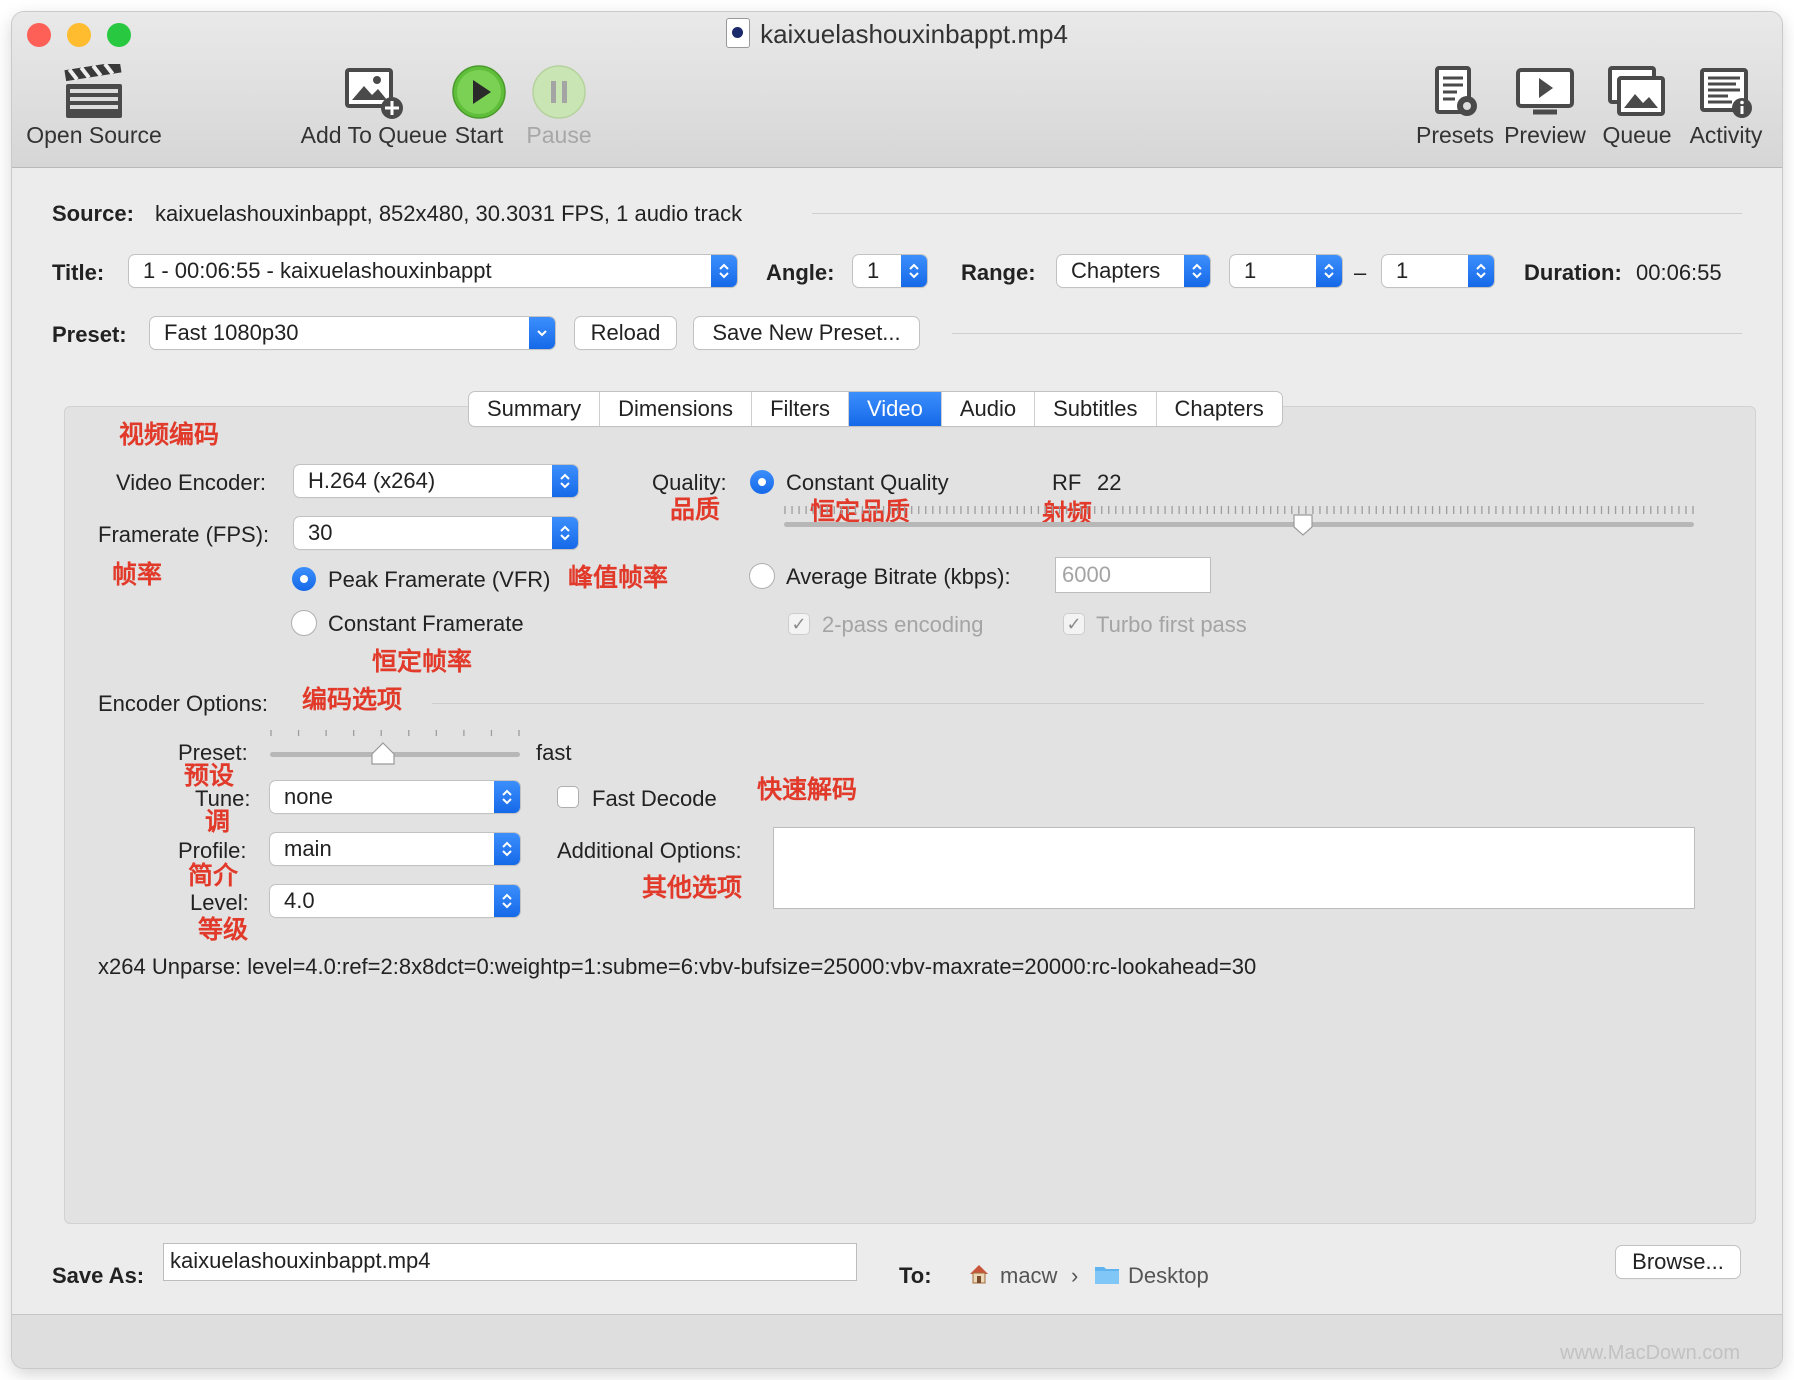 This screenshot has height=1380, width=1794. I want to click on path-home-label: macw, so click(1028, 1276).